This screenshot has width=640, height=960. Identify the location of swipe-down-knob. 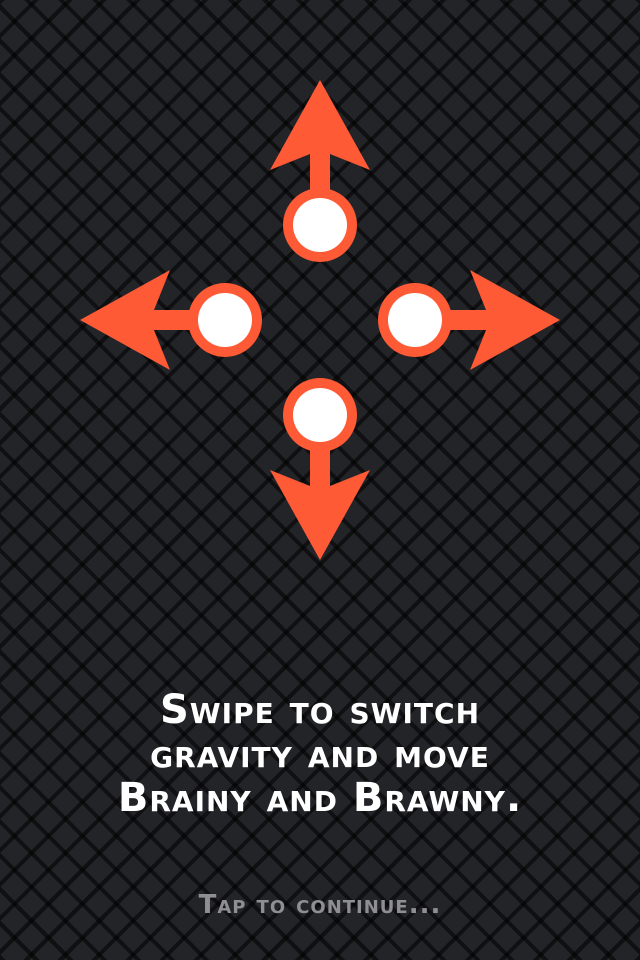
(320, 415).